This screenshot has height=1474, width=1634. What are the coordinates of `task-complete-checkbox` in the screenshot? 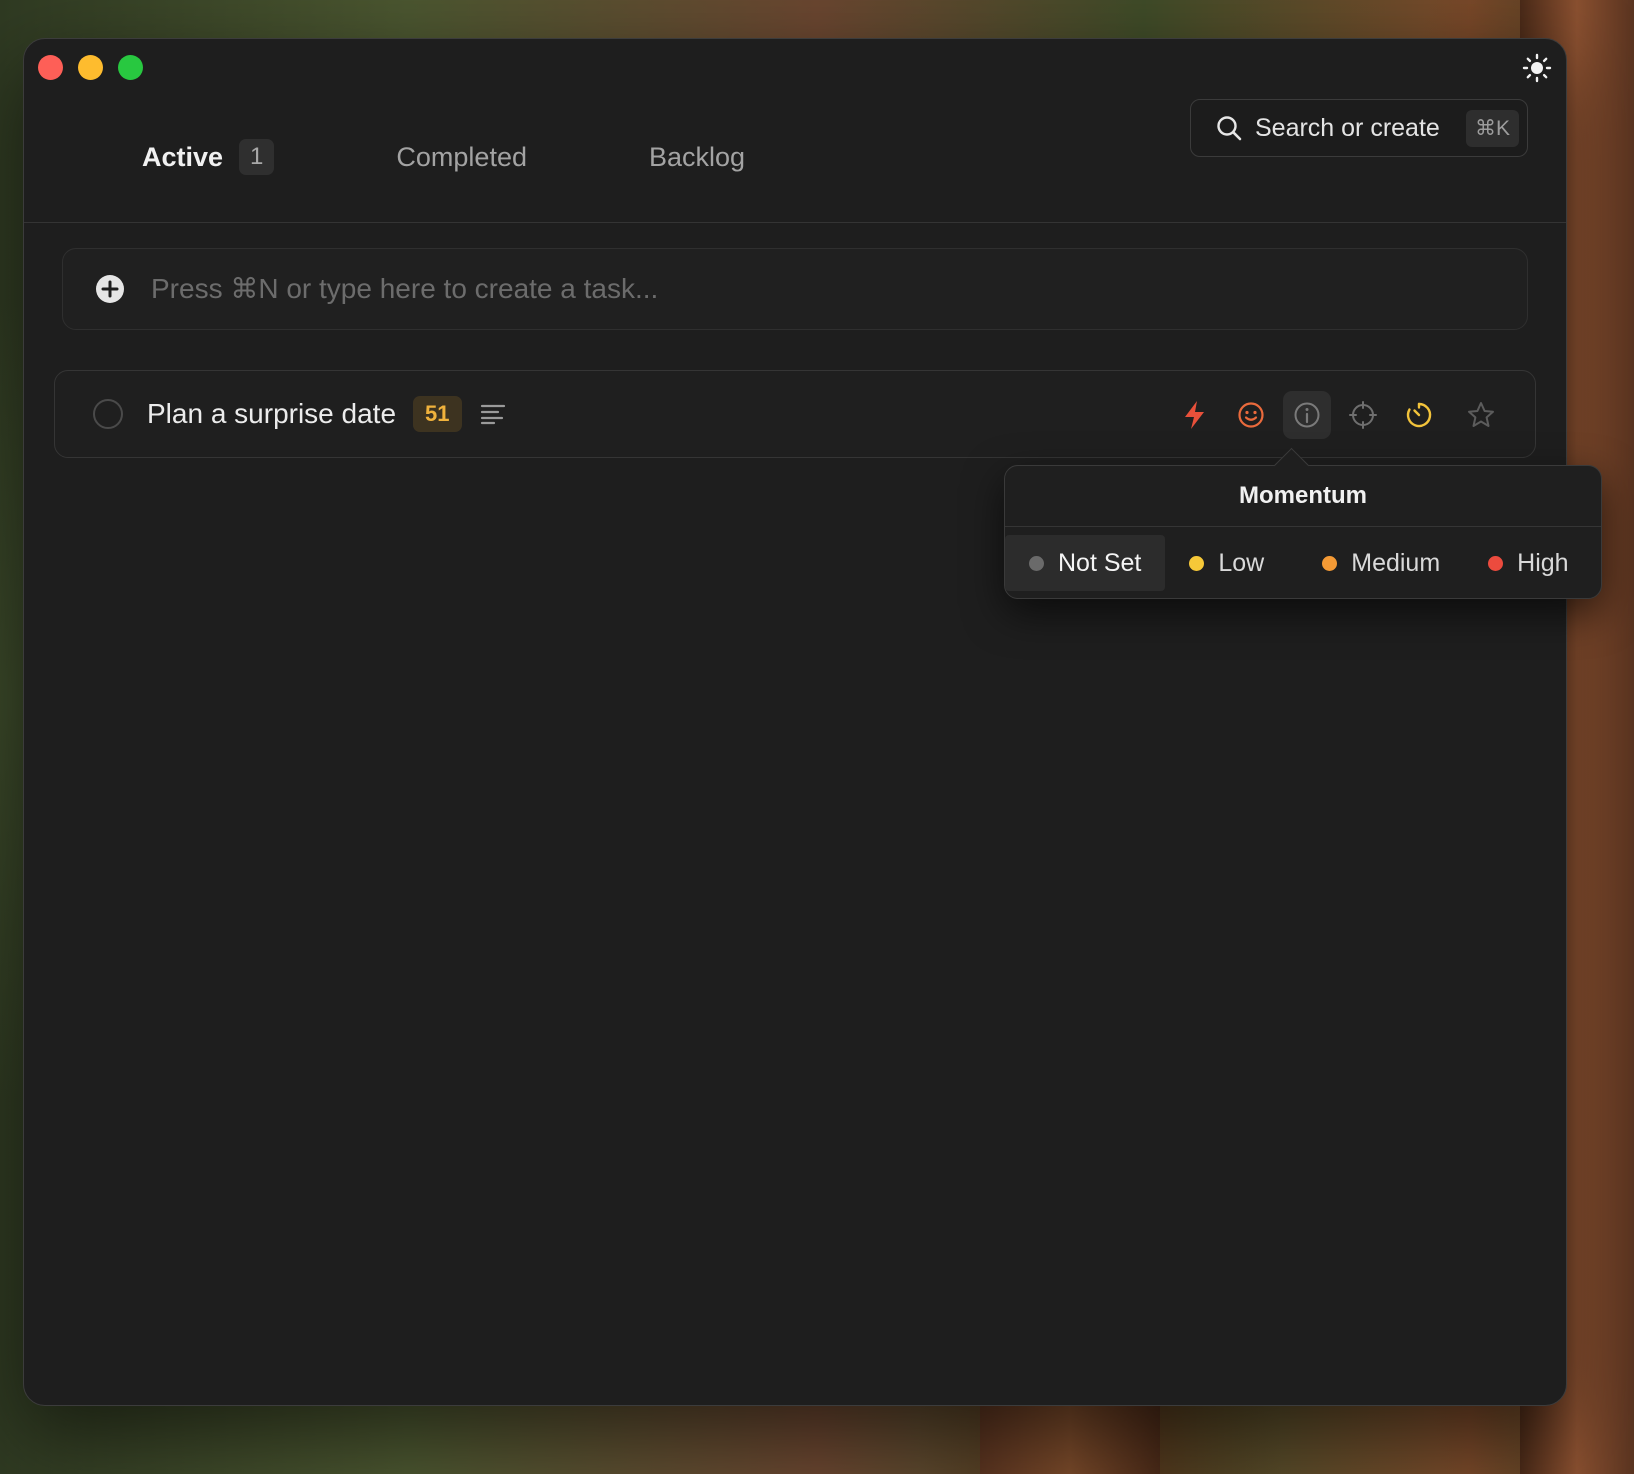 It's located at (108, 414).